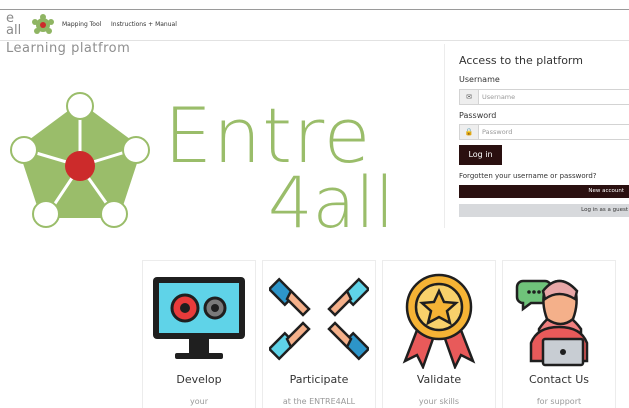 This screenshot has height=408, width=629. I want to click on password-label: Password, so click(478, 115).